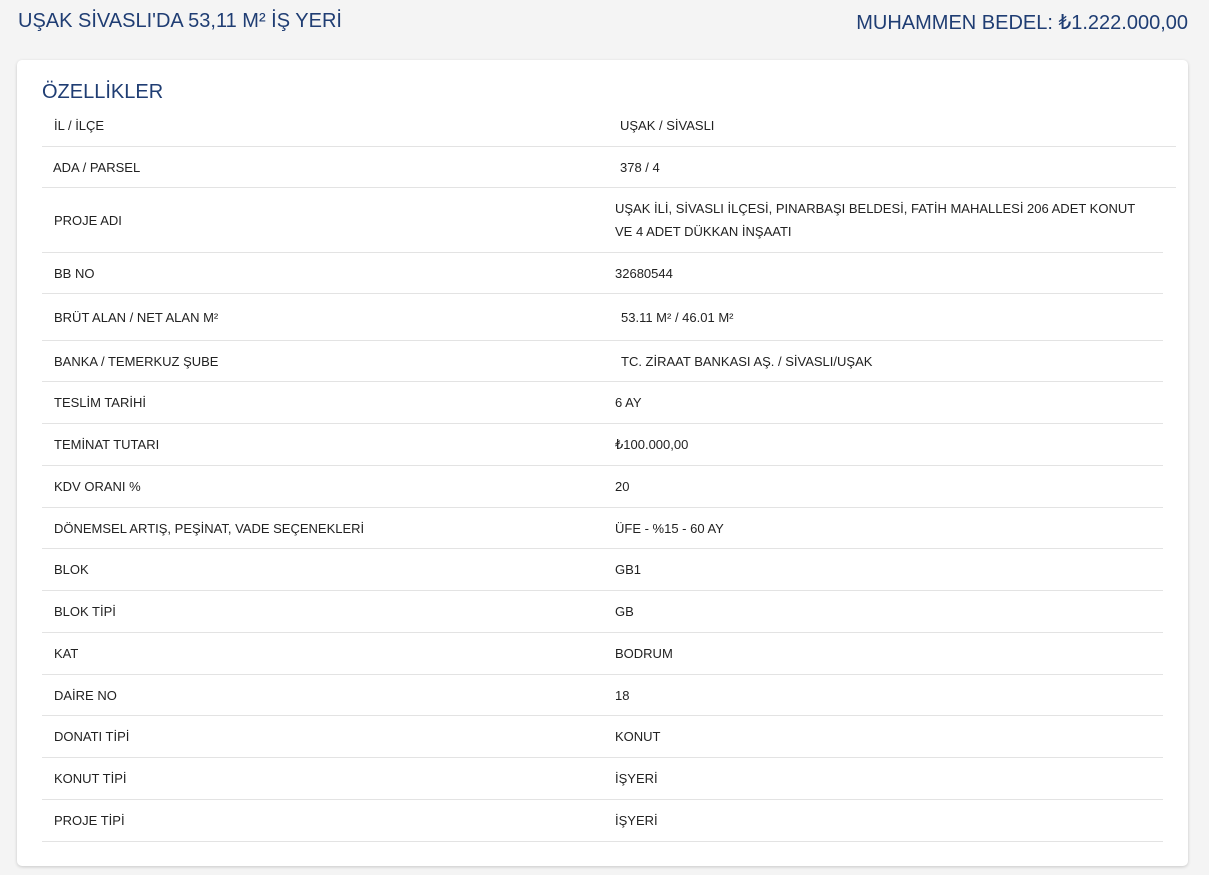 The width and height of the screenshot is (1209, 875). I want to click on row-label: ADA / PARSEL, so click(97, 167).